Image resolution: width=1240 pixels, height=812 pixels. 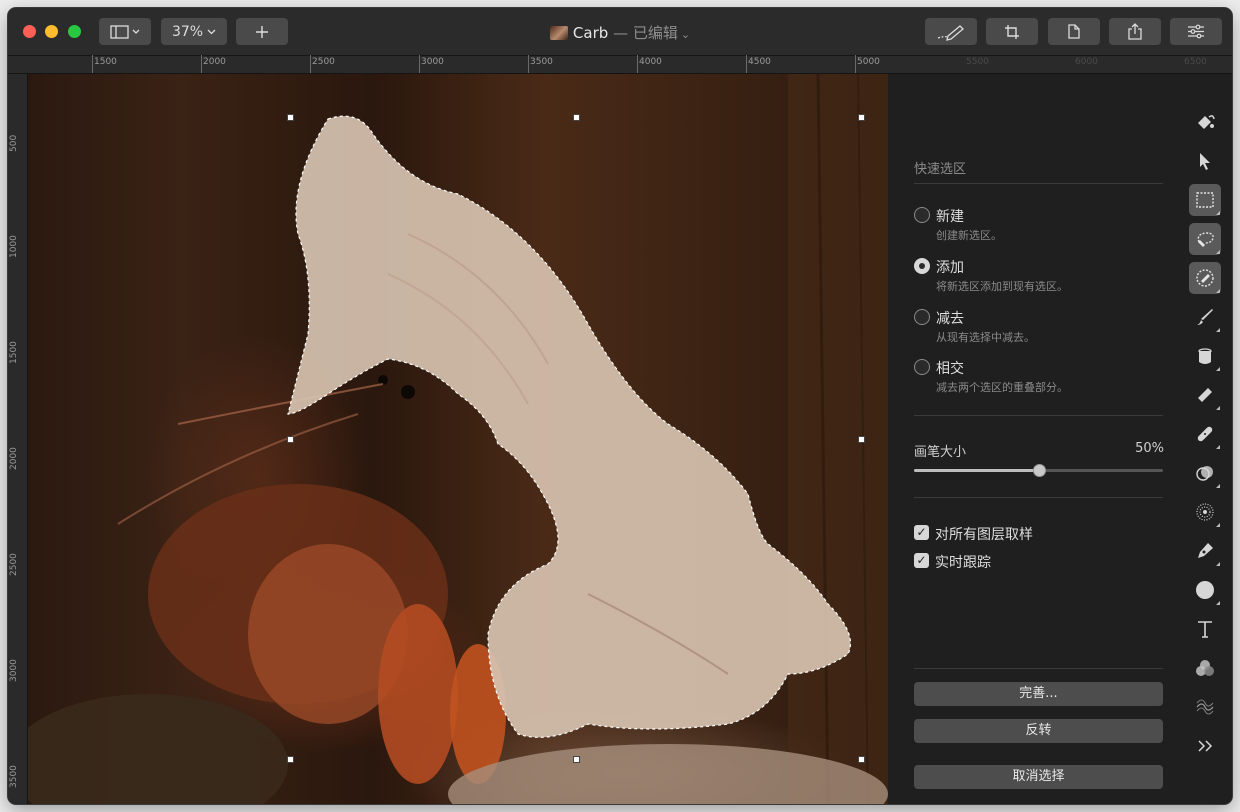 What do you see at coordinates (984, 535) in the screenshot?
I see `checkbox-label: 对所有图层取样` at bounding box center [984, 535].